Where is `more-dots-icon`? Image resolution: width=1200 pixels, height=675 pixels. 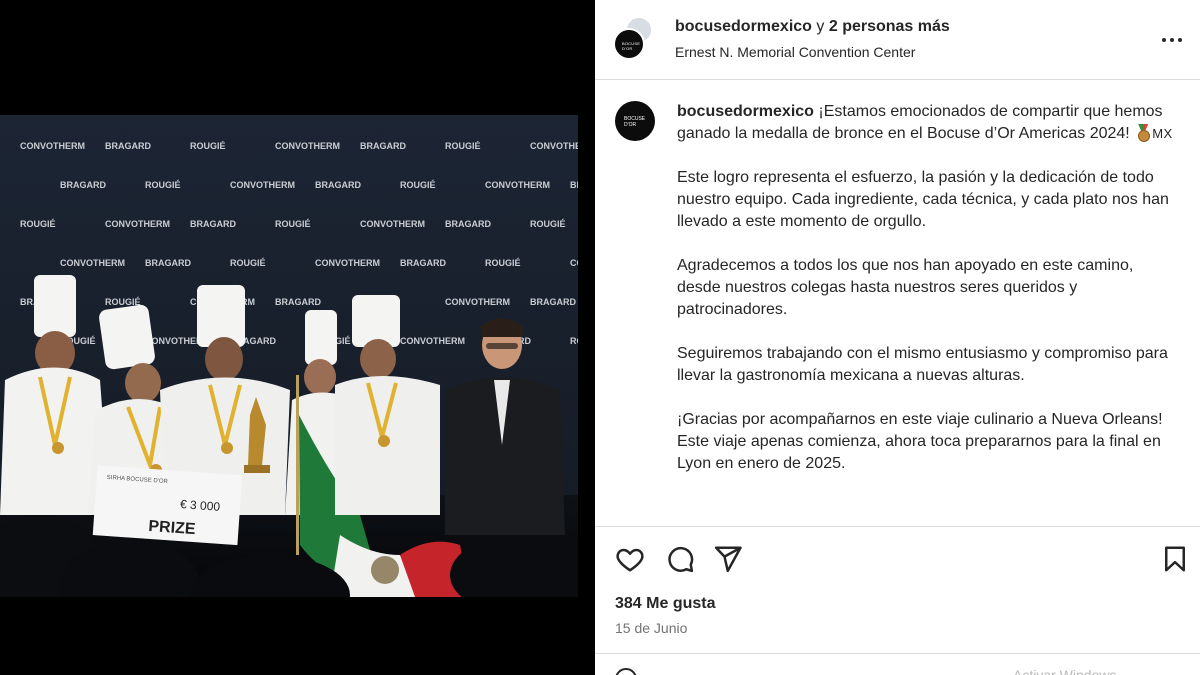
more-dots-icon is located at coordinates (1172, 40).